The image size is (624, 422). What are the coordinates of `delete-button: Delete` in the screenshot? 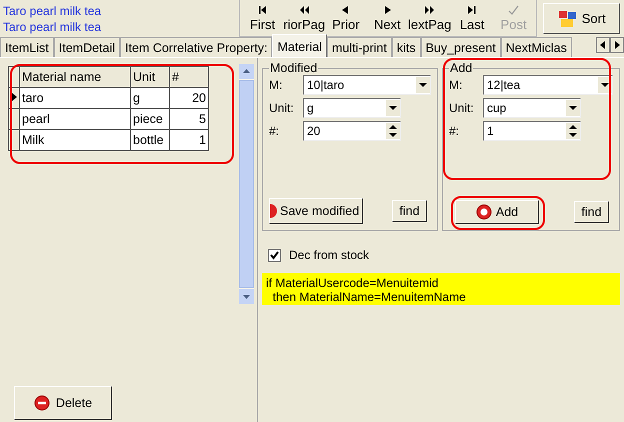 It's located at (63, 403).